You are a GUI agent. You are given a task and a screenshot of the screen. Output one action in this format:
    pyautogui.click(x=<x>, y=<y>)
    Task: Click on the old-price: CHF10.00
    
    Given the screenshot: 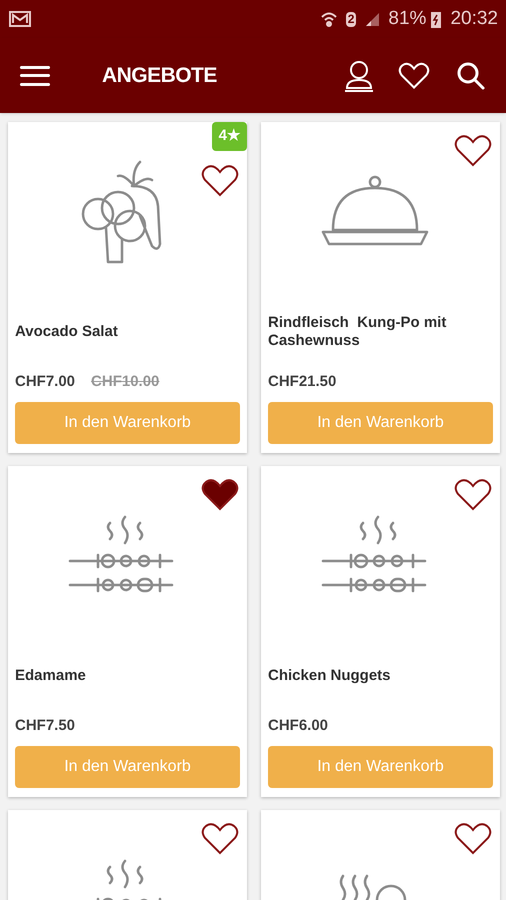 What is the action you would take?
    pyautogui.click(x=125, y=382)
    